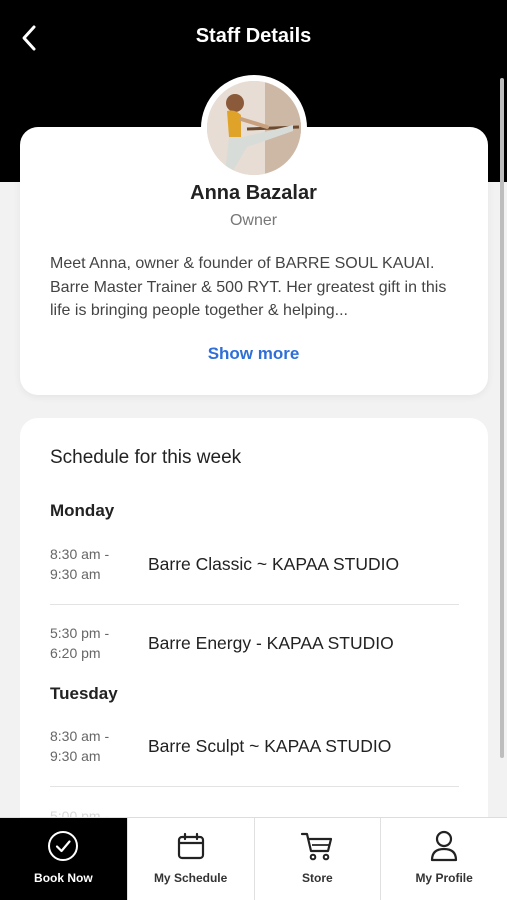  What do you see at coordinates (444, 846) in the screenshot?
I see `user-icon` at bounding box center [444, 846].